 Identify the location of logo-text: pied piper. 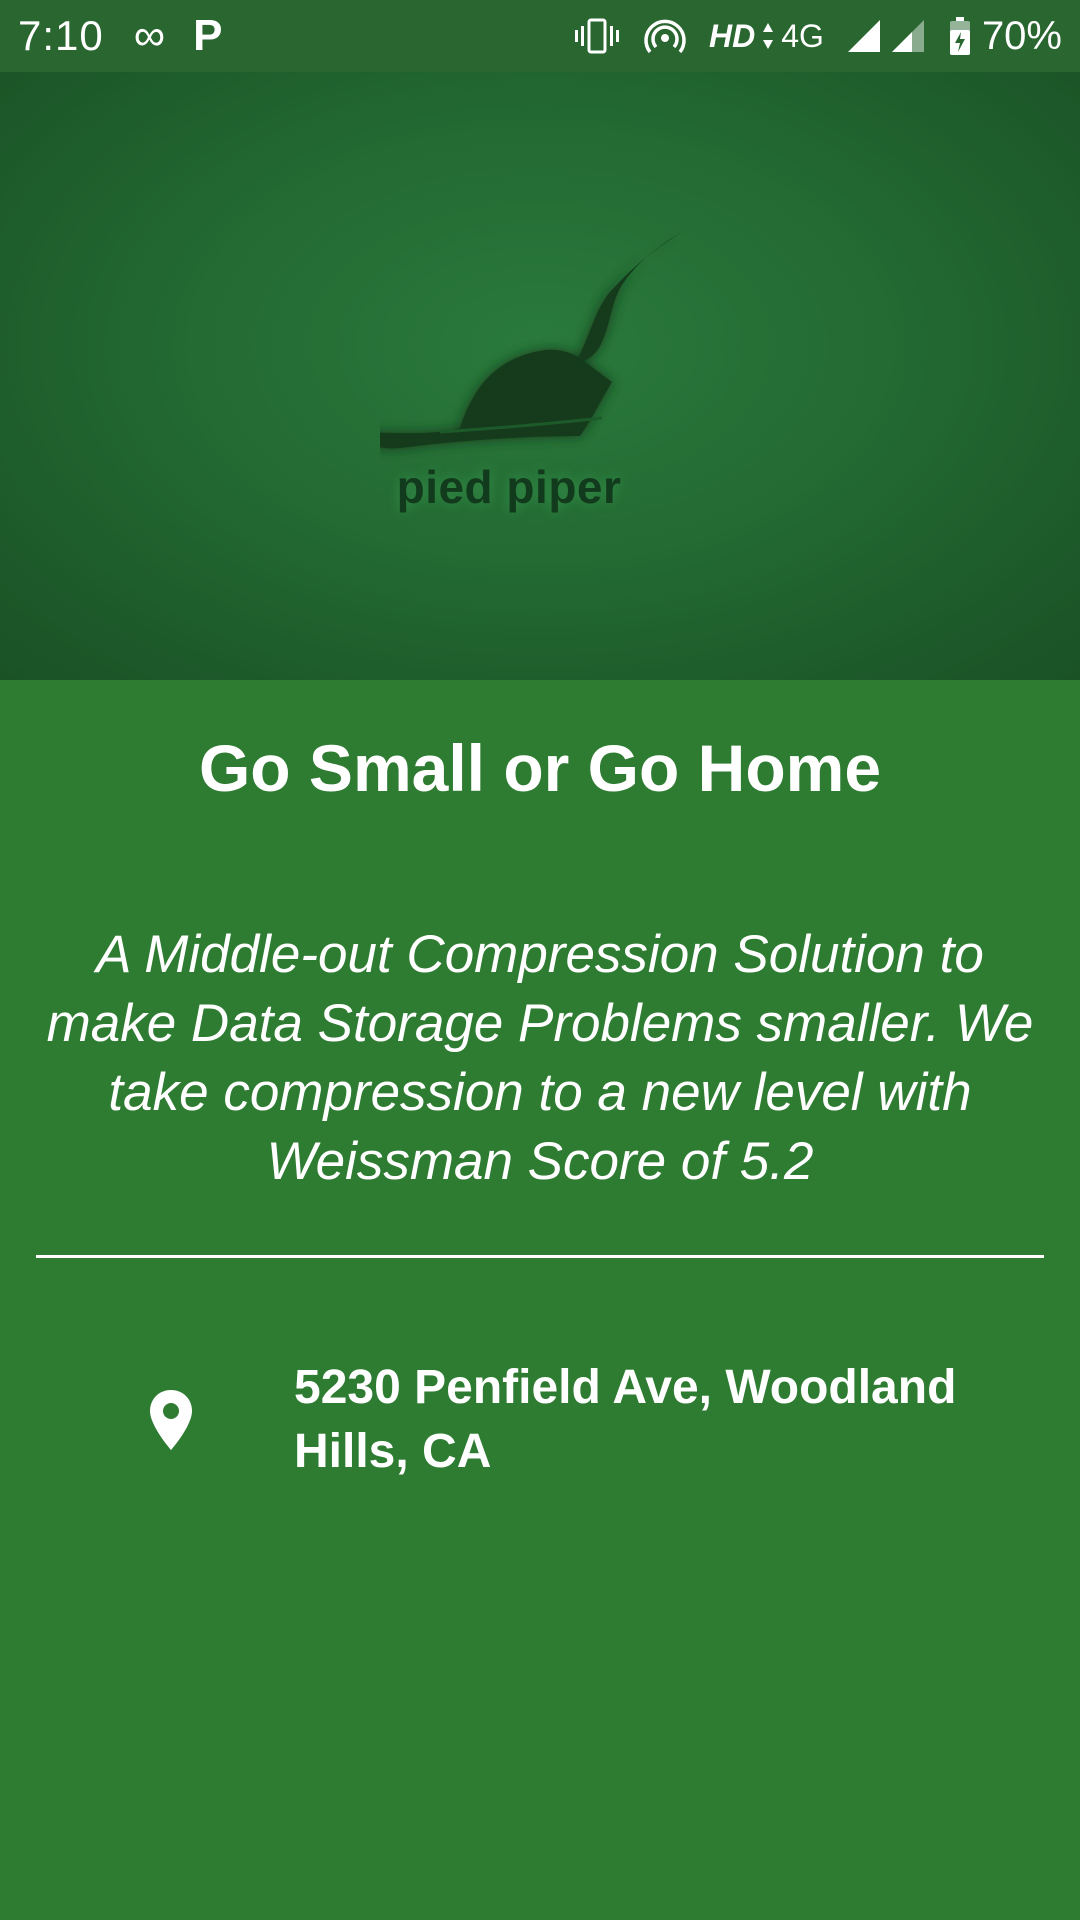
(509, 487).